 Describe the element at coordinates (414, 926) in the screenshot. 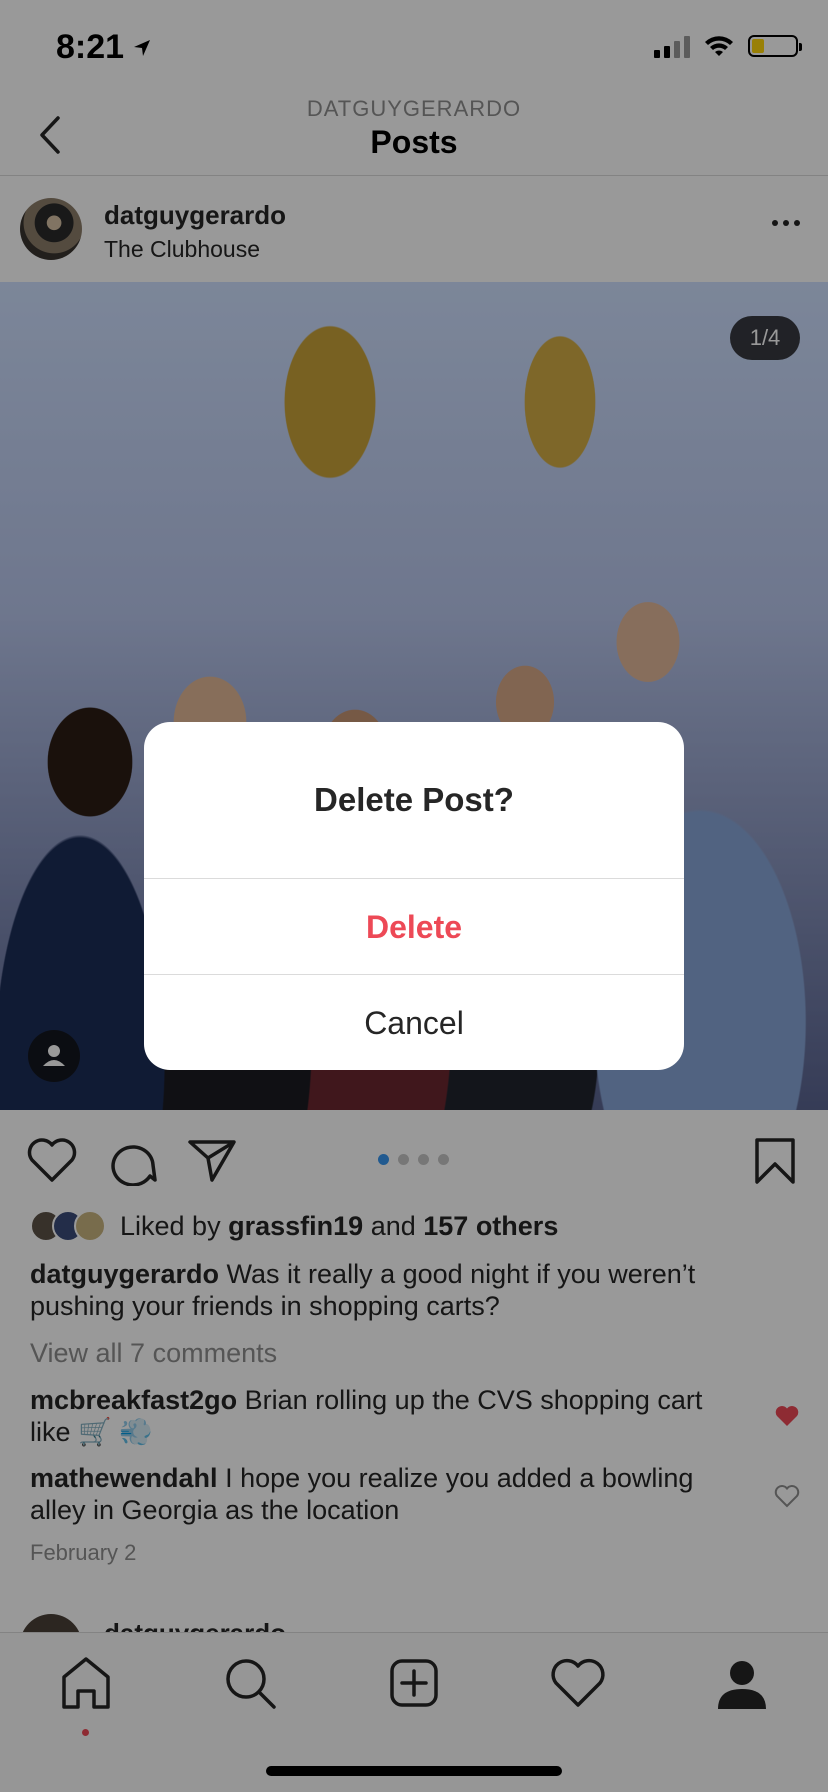

I see `delete-button: Delete` at that location.